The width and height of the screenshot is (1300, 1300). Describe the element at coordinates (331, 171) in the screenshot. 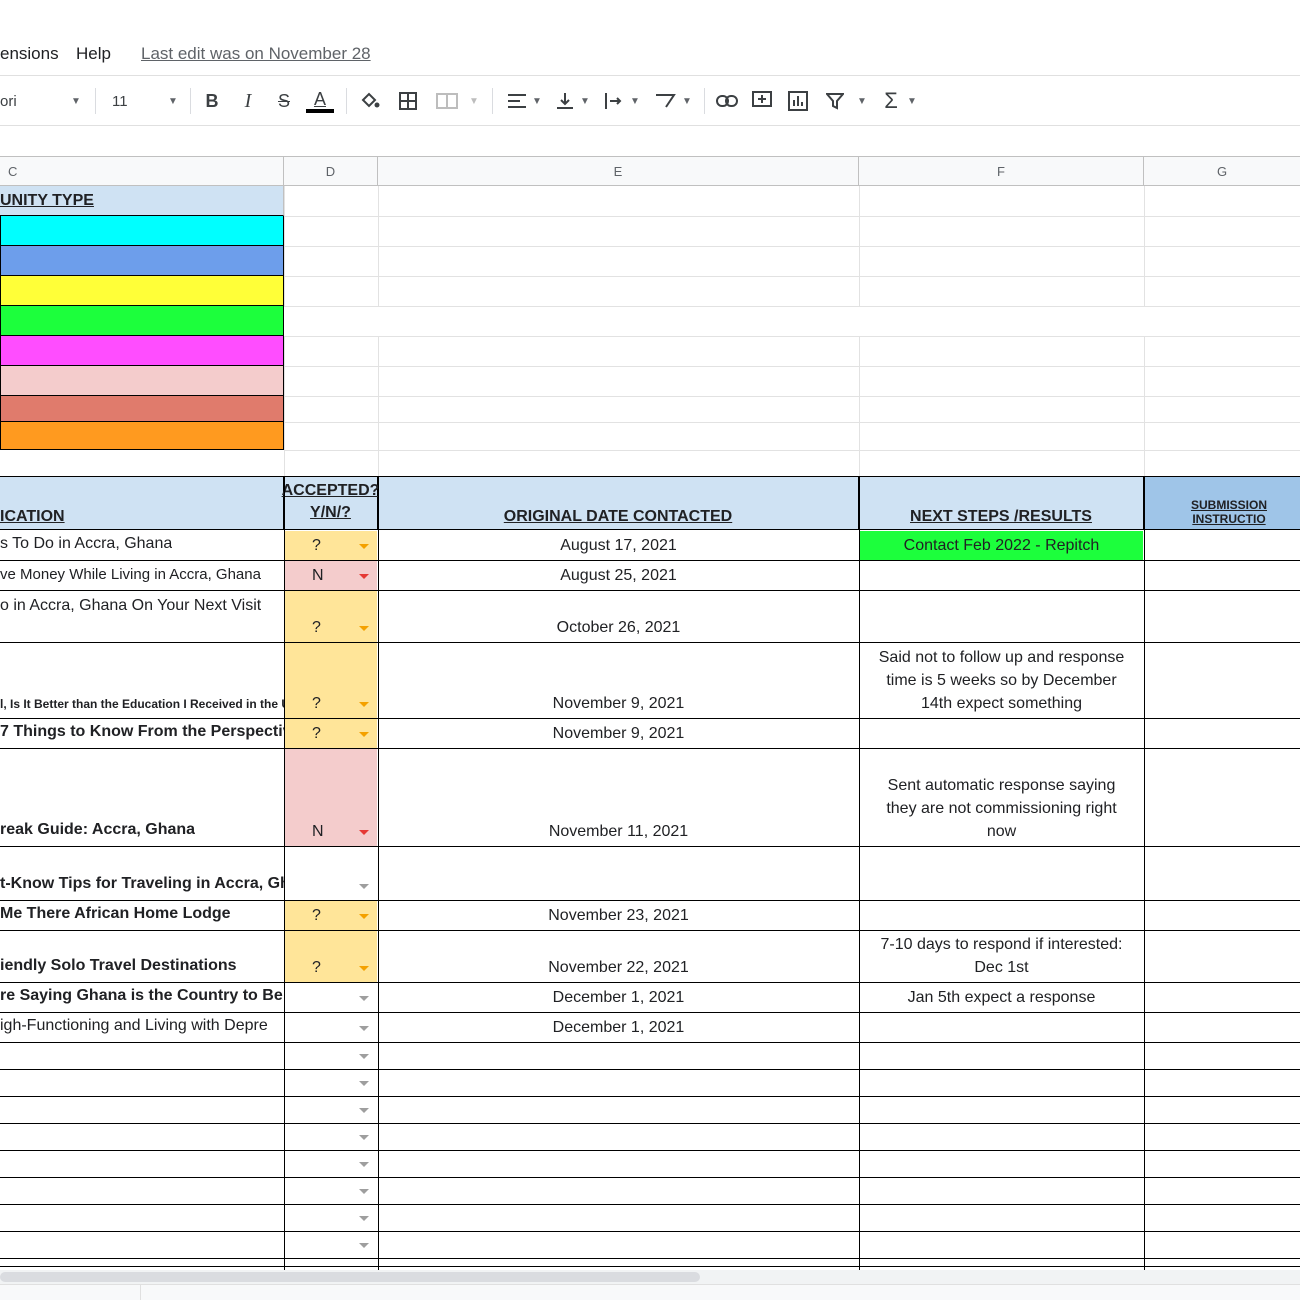

I see `column-header-d: D` at that location.